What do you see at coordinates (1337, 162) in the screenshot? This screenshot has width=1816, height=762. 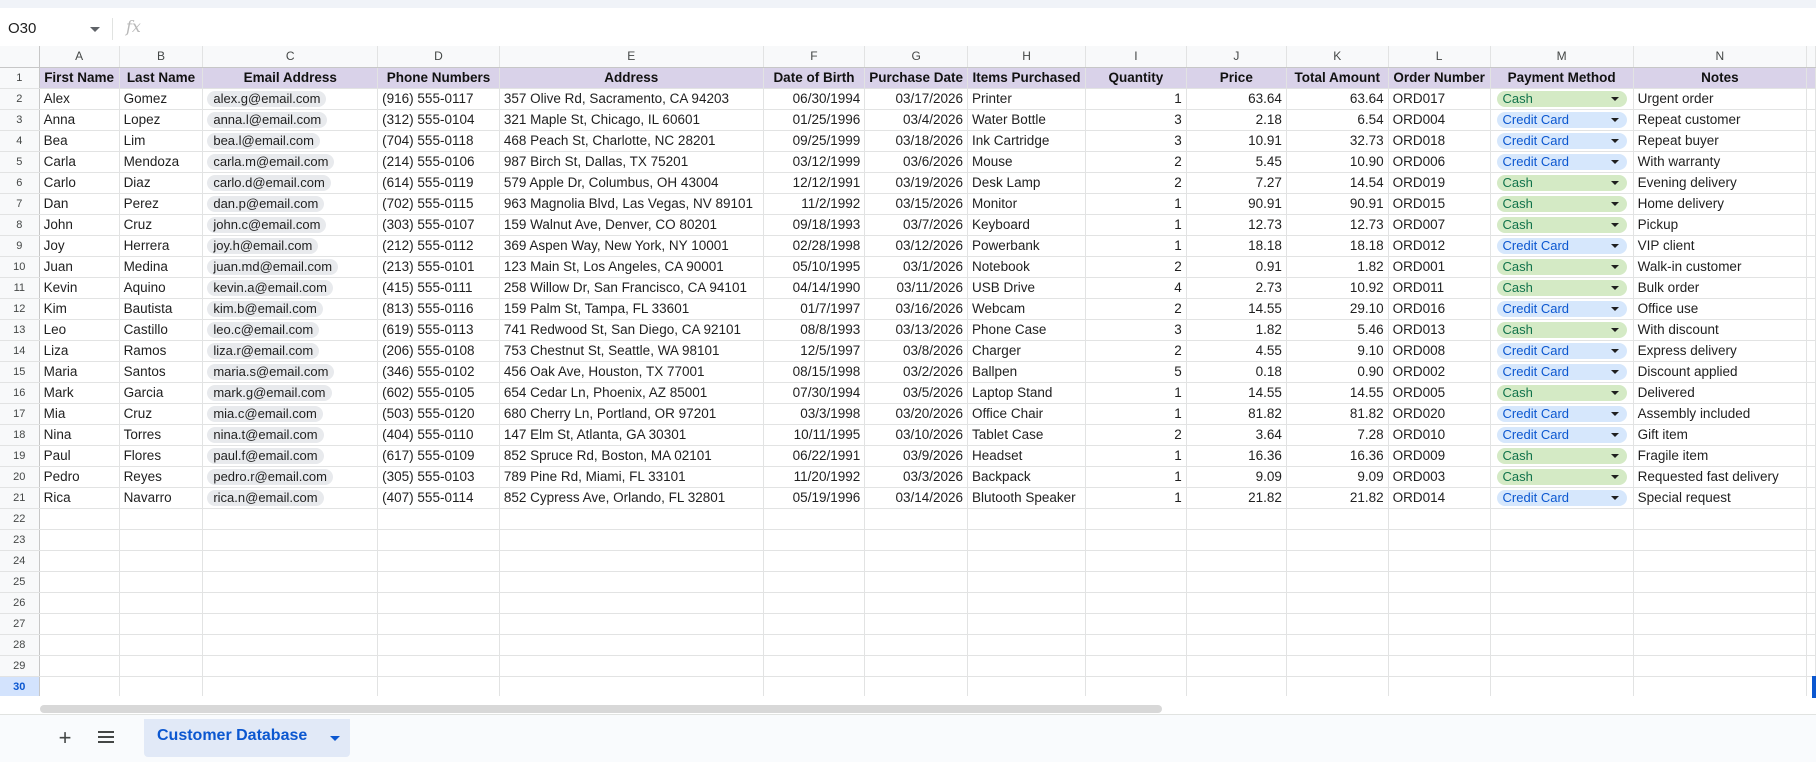 I see `table-cell: 10.90` at bounding box center [1337, 162].